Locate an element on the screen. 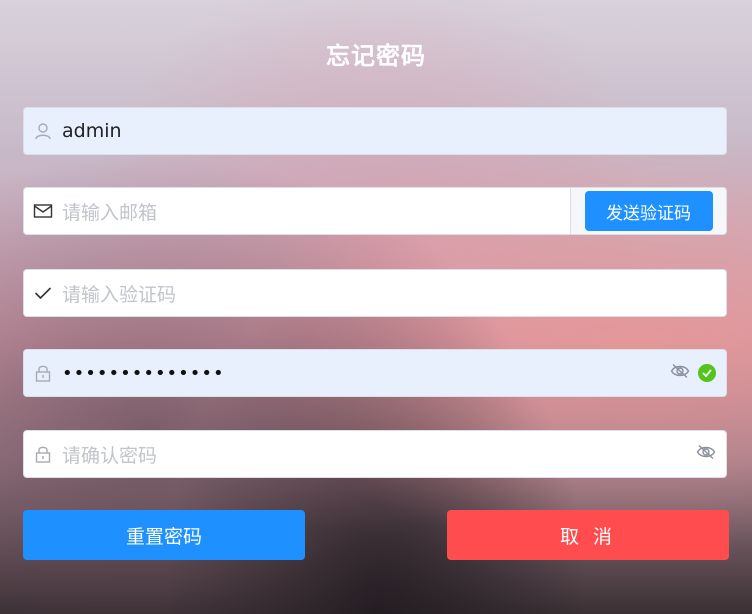  confirm-password-input: 请确认密码 is located at coordinates (379, 454).